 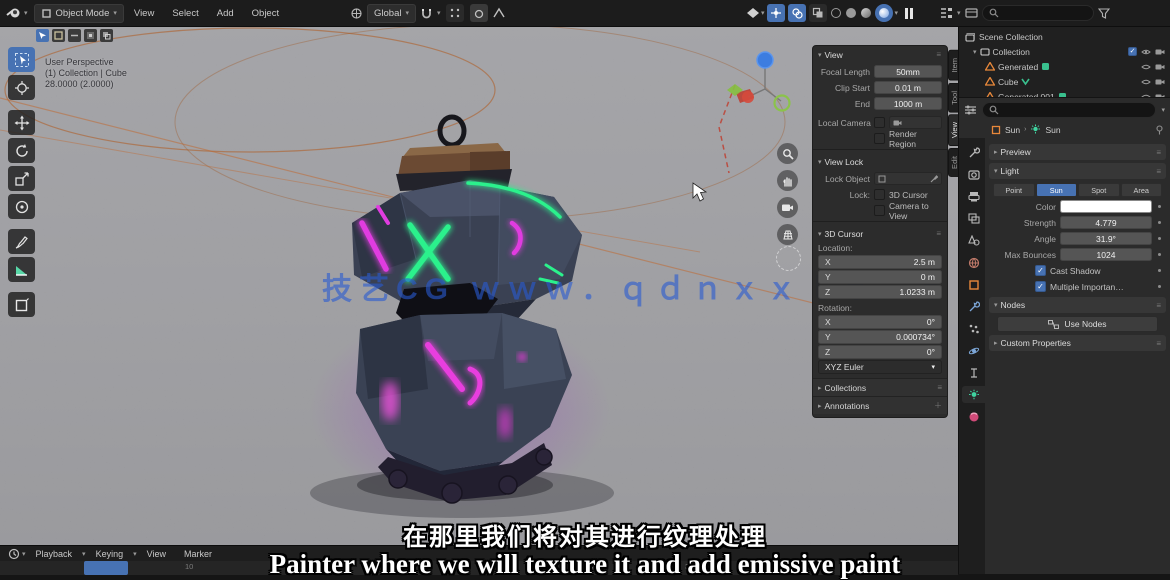 I want to click on shading-solid-icon, so click(x=850, y=13).